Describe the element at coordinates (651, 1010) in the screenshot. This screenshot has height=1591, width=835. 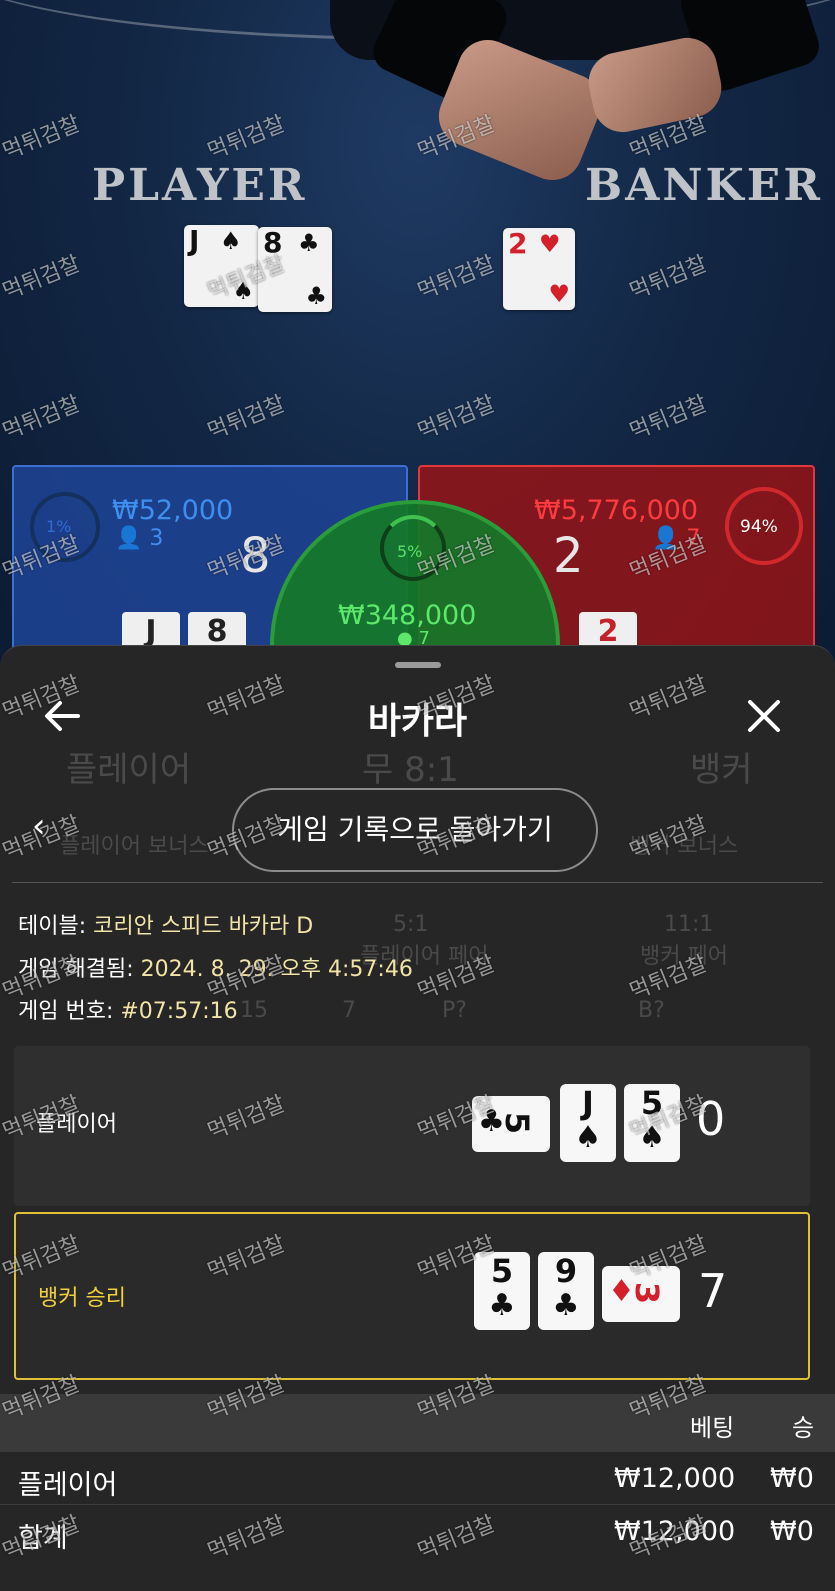
I see `bg-road-predict: B?` at that location.